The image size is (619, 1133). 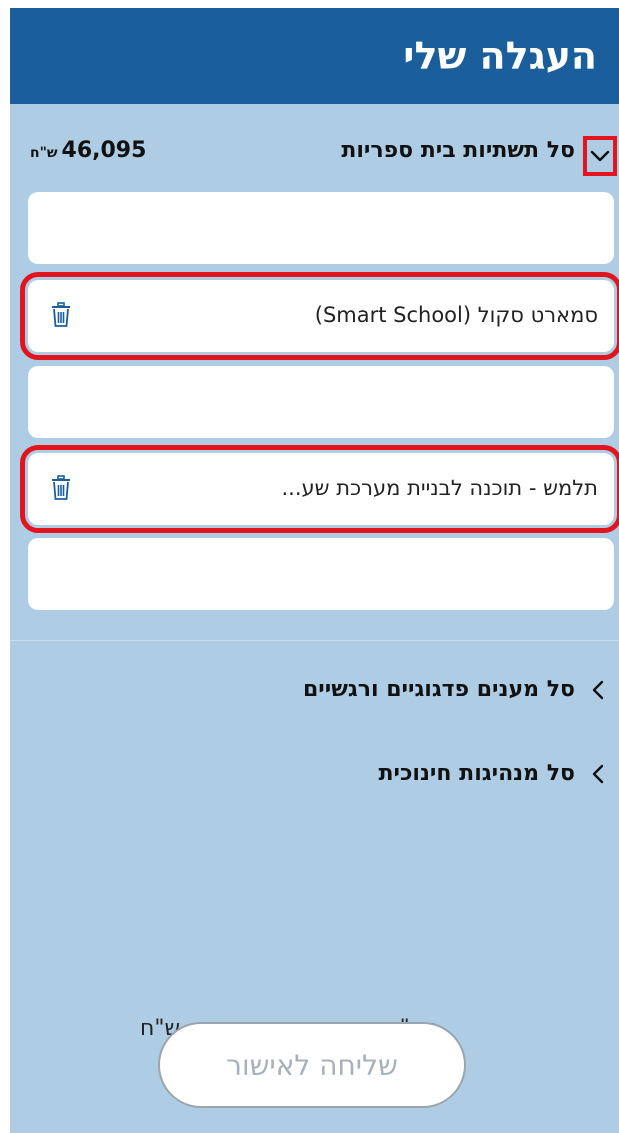 What do you see at coordinates (312, 1065) in the screenshot?
I see `submit-for-approval-button: שליחה לאישור` at bounding box center [312, 1065].